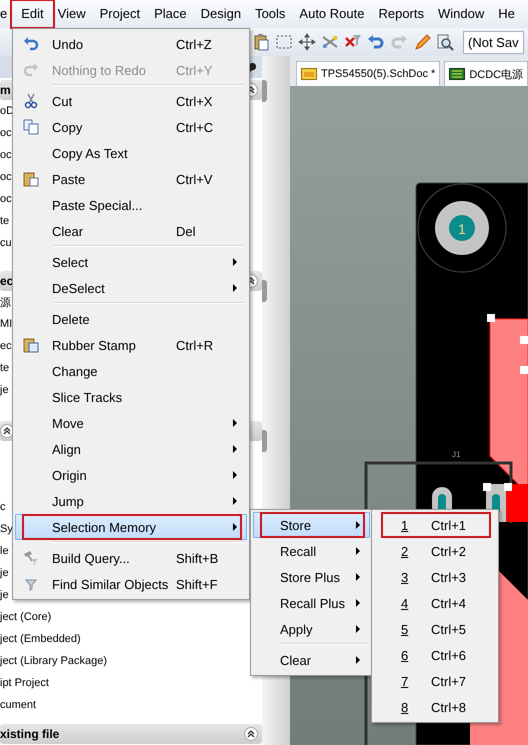  Describe the element at coordinates (131, 288) in the screenshot. I see `menu-item: DeSelect` at that location.